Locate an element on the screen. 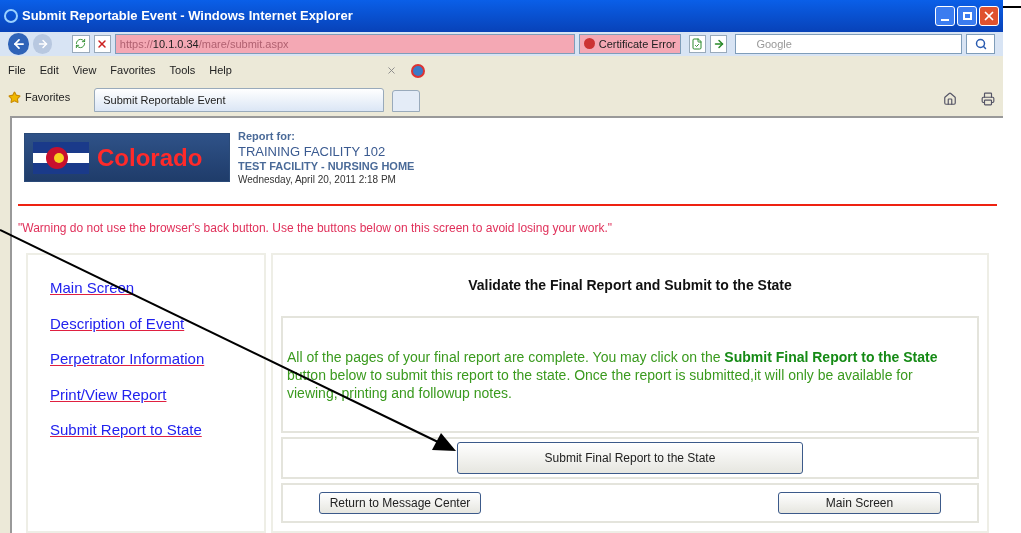 The height and width of the screenshot is (533, 1021). flag-icon is located at coordinates (61, 157).